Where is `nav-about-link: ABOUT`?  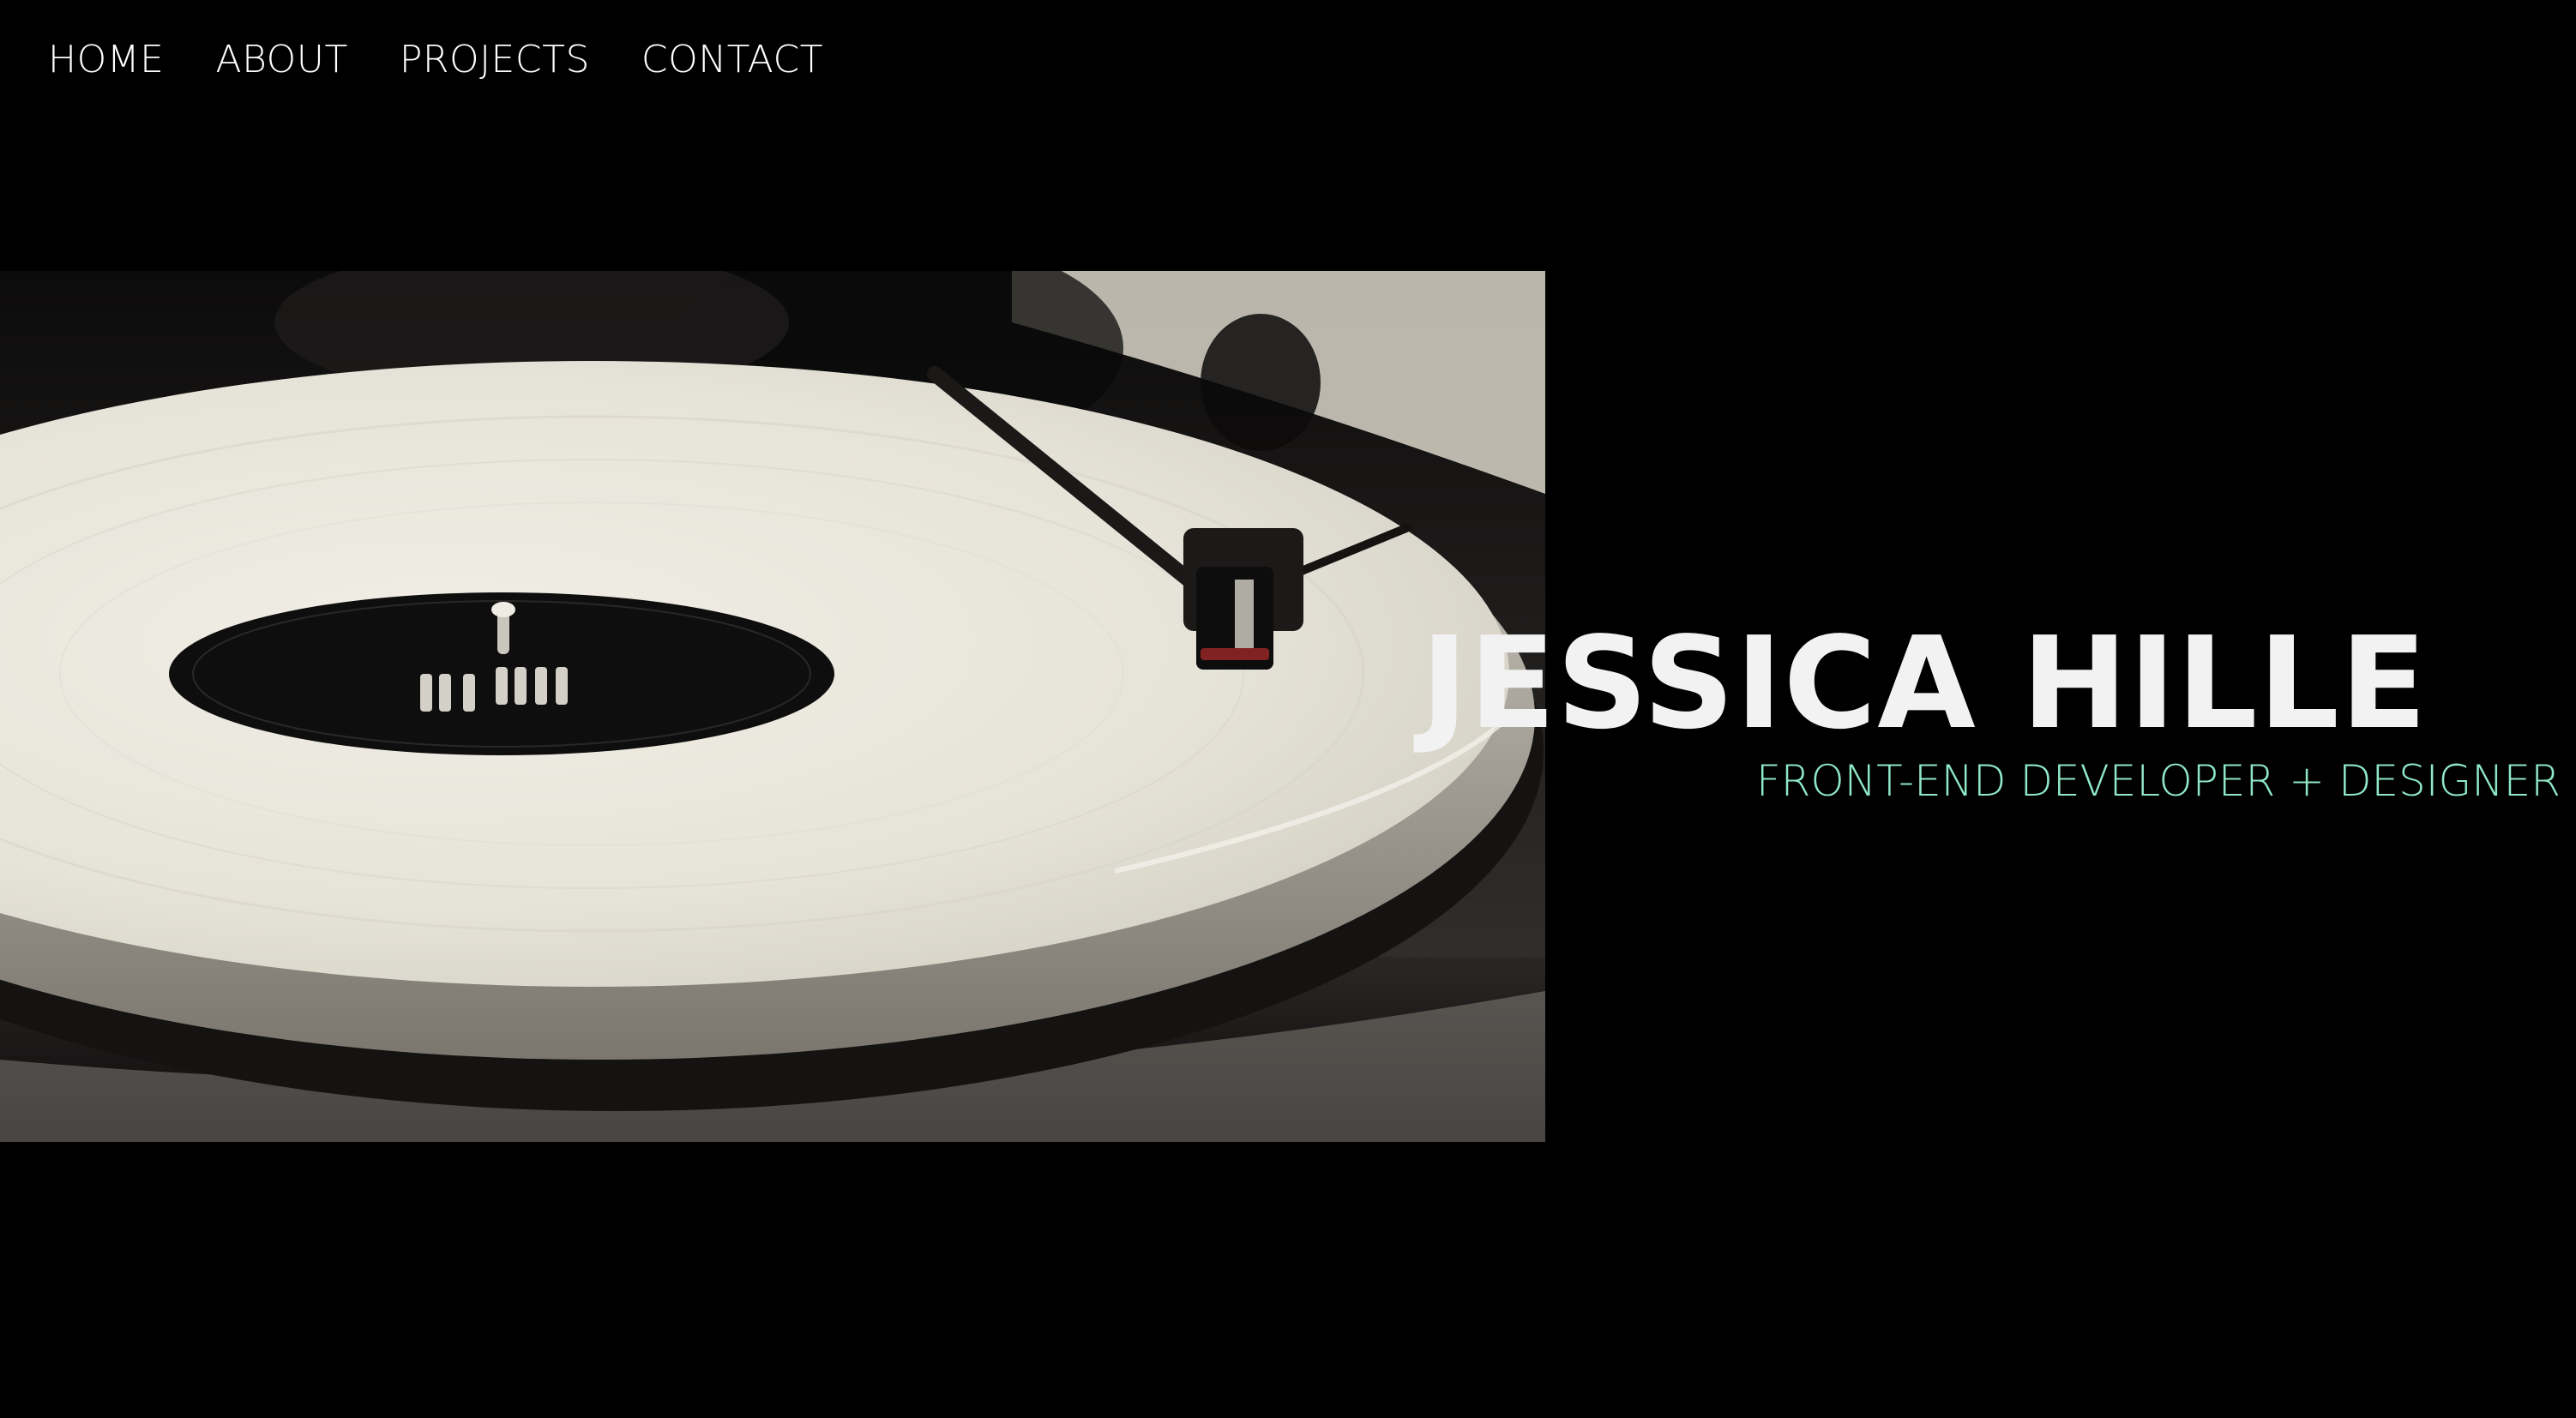 nav-about-link: ABOUT is located at coordinates (281, 60).